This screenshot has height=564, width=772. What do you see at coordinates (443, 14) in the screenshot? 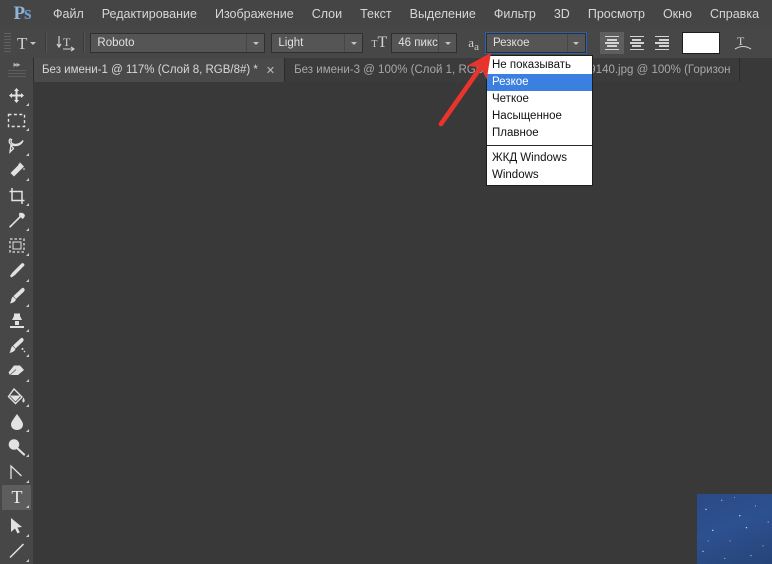
I see `menu-select: Выделение` at bounding box center [443, 14].